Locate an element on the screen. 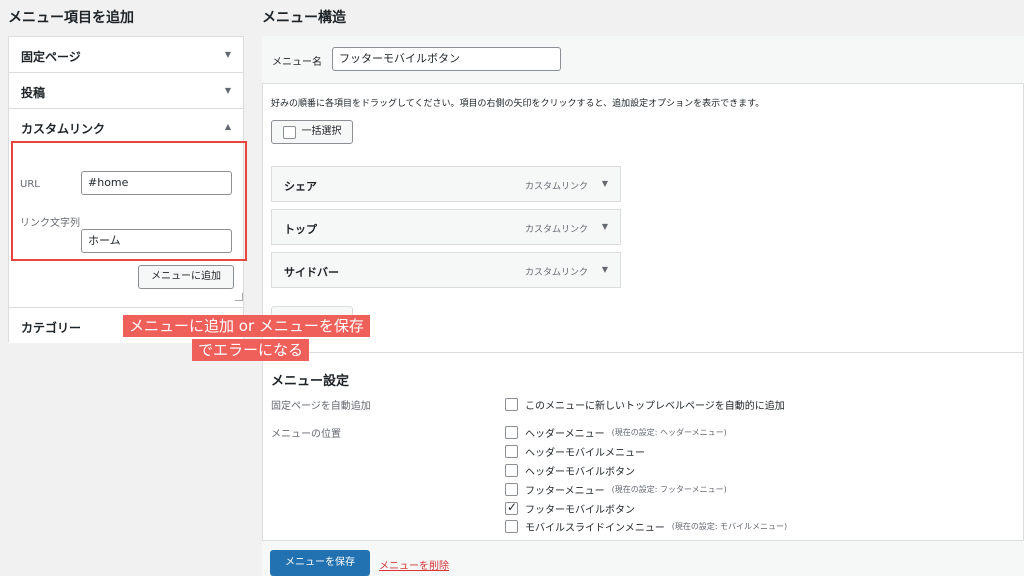  location-name: ヘッダーメニュー is located at coordinates (565, 434).